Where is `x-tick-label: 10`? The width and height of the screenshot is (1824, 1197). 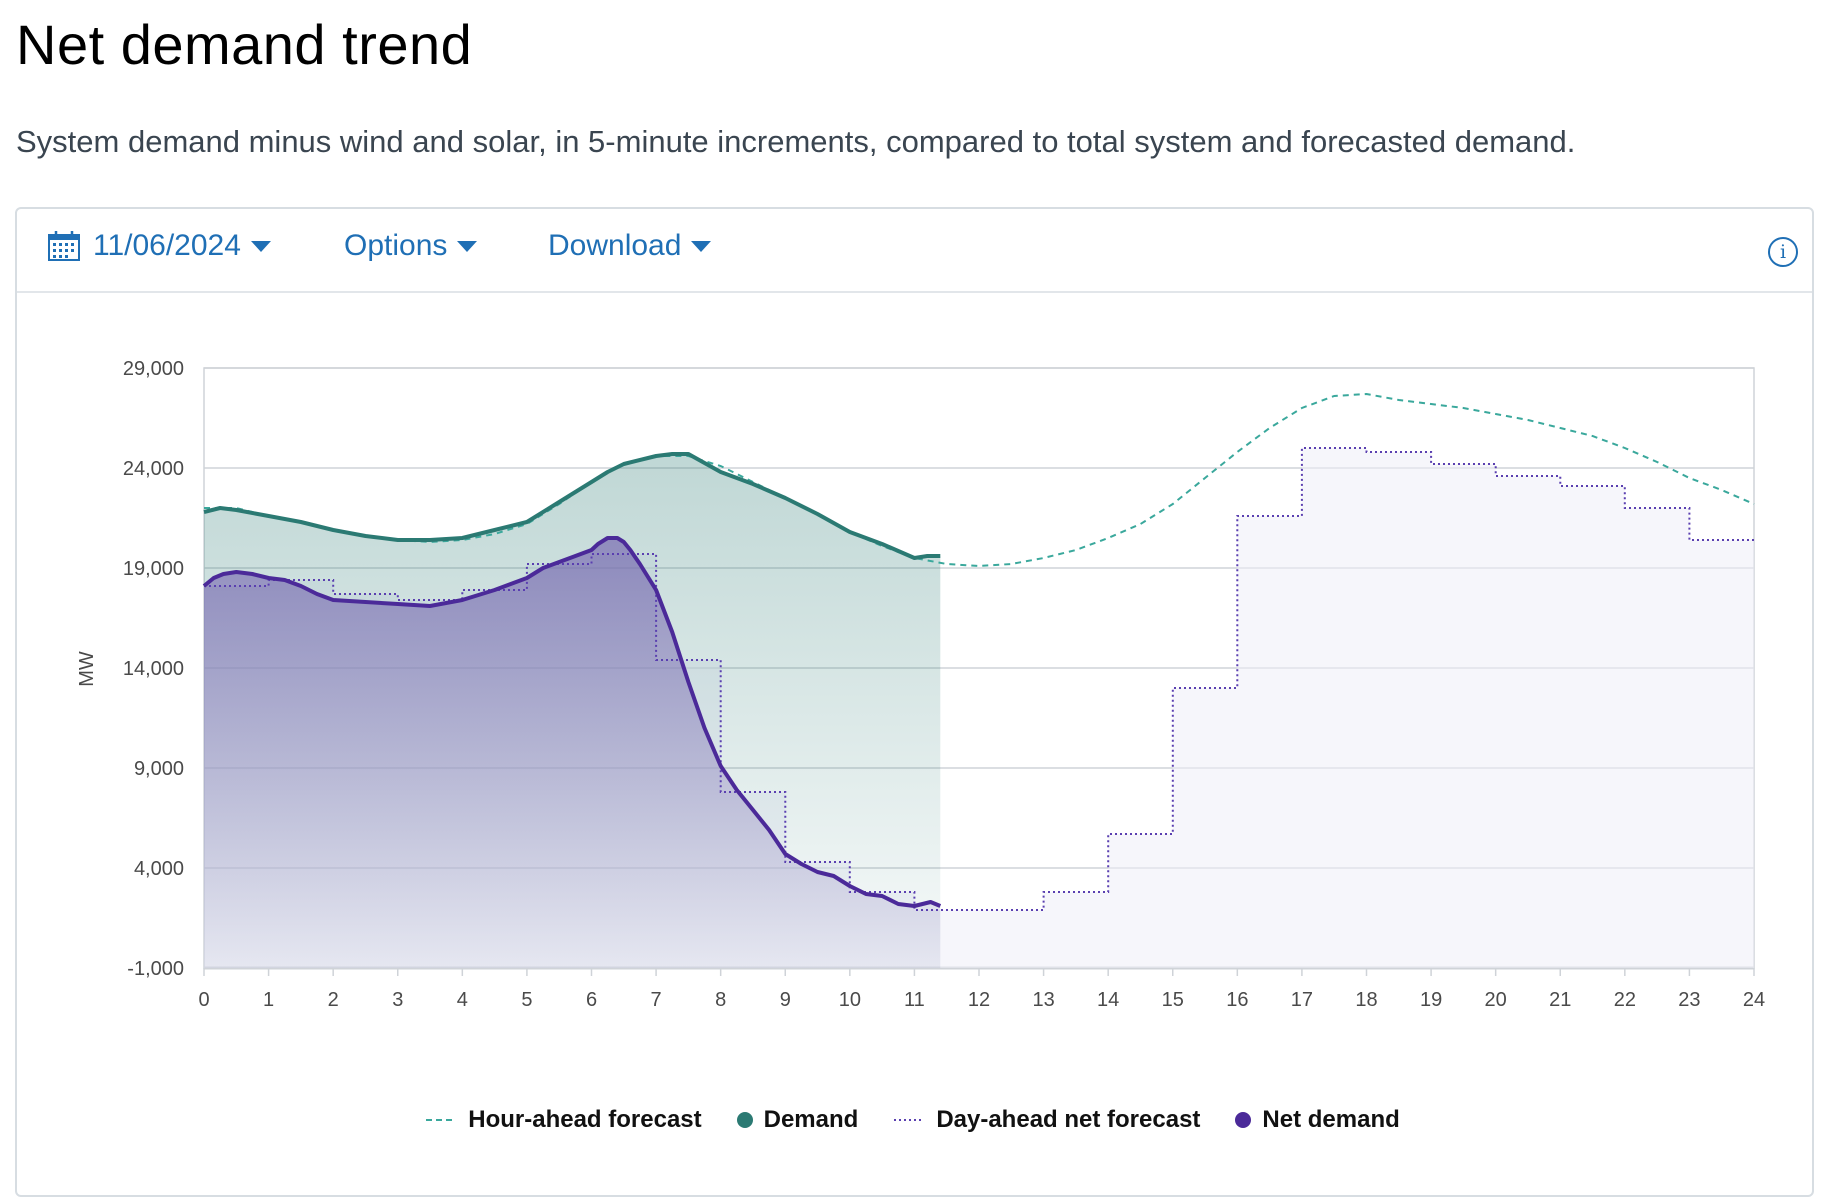 x-tick-label: 10 is located at coordinates (850, 1000).